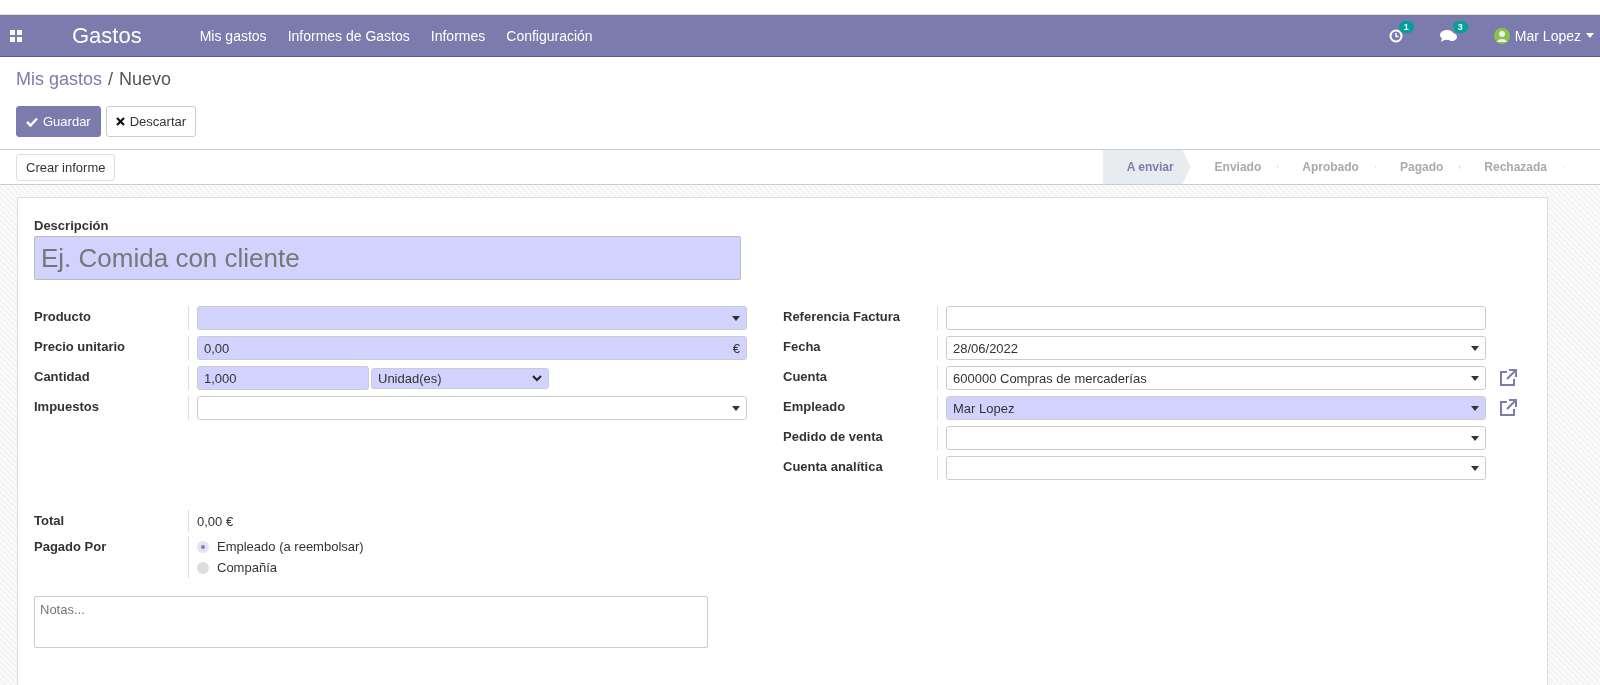 The width and height of the screenshot is (1600, 685). What do you see at coordinates (860, 348) in the screenshot?
I see `field-label: Fecha` at bounding box center [860, 348].